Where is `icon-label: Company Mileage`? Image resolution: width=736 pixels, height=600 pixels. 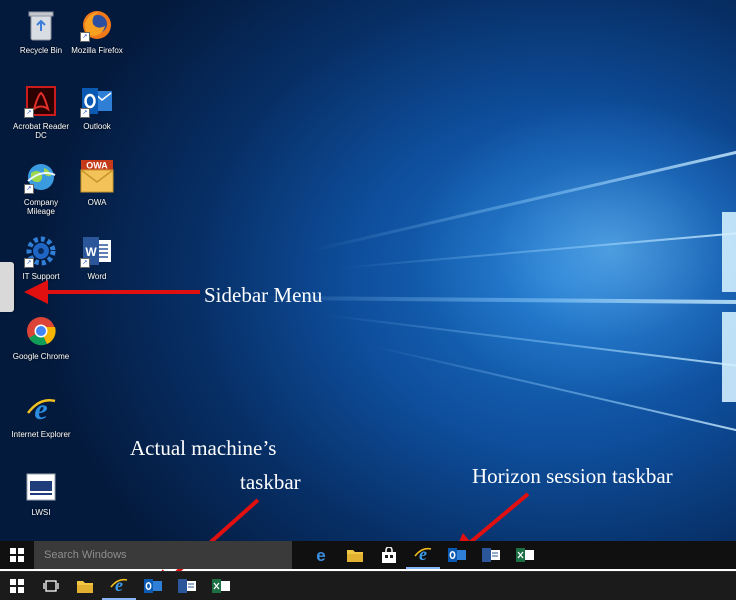 icon-label: Company Mileage is located at coordinates (41, 207).